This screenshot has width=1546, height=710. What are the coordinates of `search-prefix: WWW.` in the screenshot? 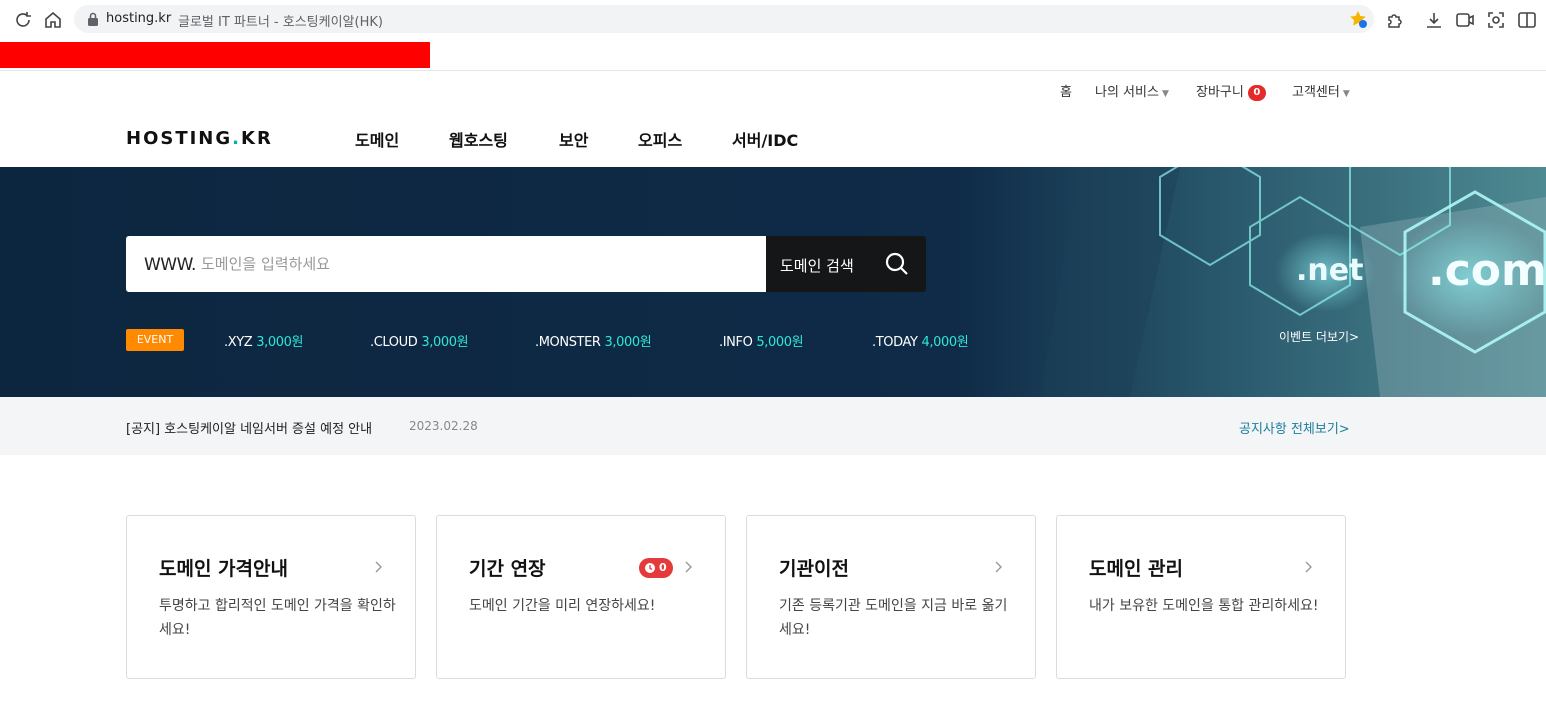 It's located at (170, 265).